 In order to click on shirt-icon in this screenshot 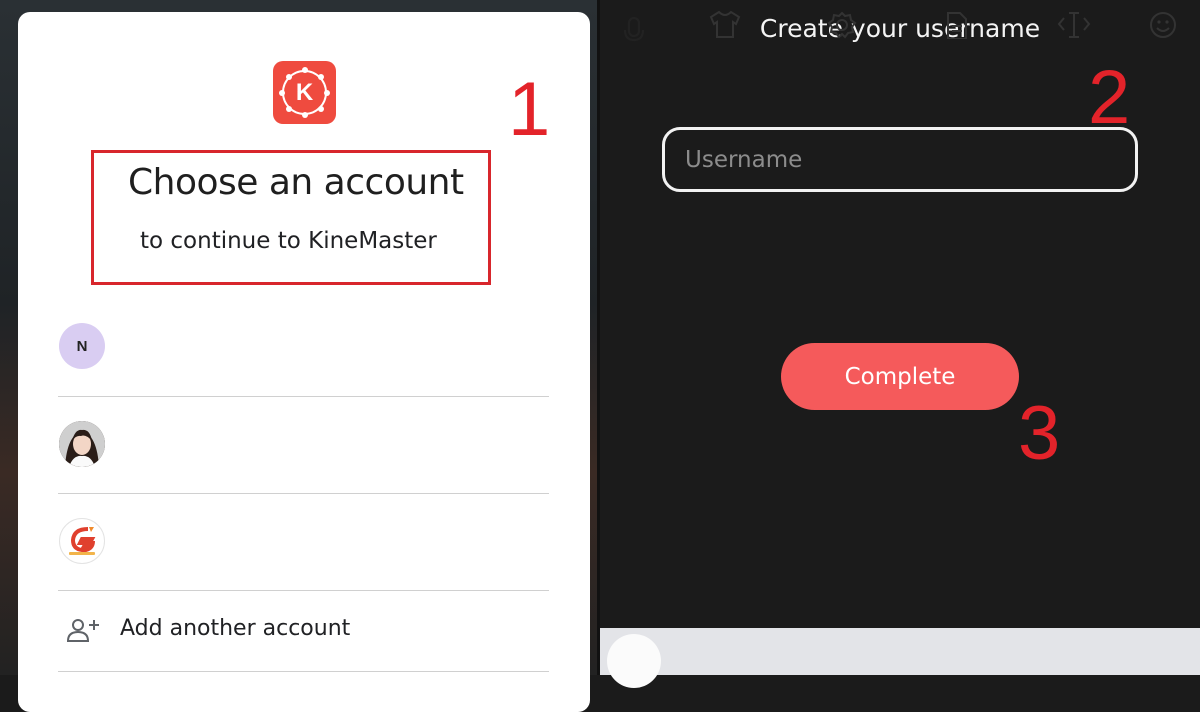, I will do `click(725, 23)`.